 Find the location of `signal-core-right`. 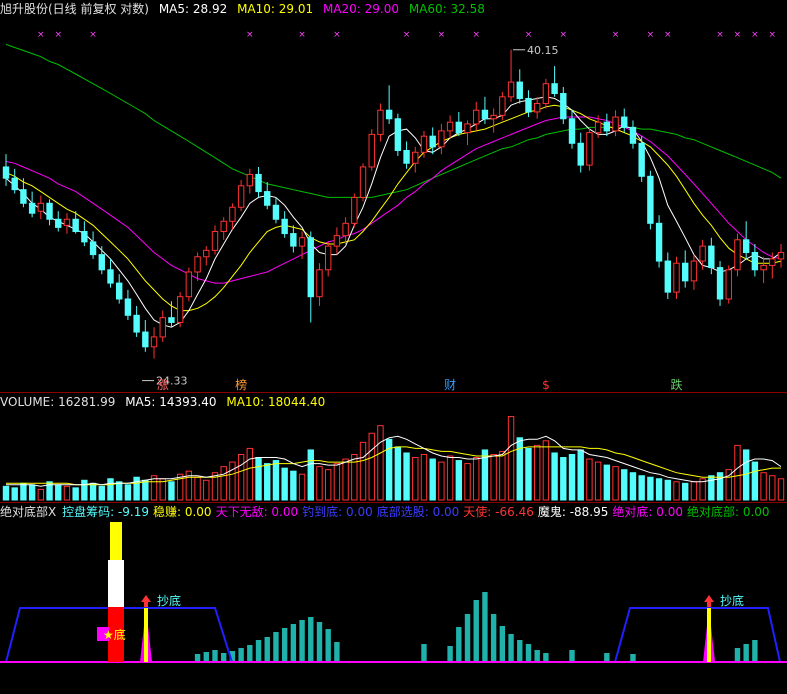

signal-core-right is located at coordinates (709, 635).